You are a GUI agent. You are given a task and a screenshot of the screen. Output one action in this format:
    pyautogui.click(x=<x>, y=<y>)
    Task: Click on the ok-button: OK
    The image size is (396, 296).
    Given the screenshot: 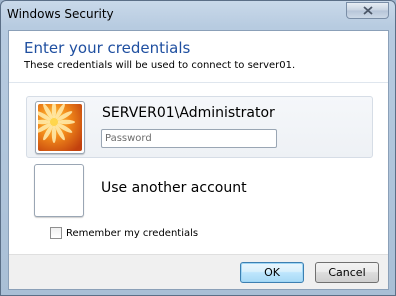 What is the action you would take?
    pyautogui.click(x=272, y=272)
    